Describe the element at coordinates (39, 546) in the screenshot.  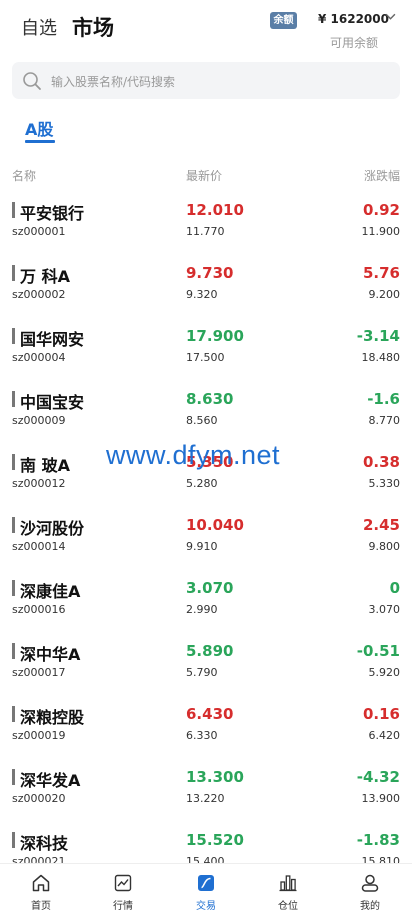
I see `stock-code: sz000014` at that location.